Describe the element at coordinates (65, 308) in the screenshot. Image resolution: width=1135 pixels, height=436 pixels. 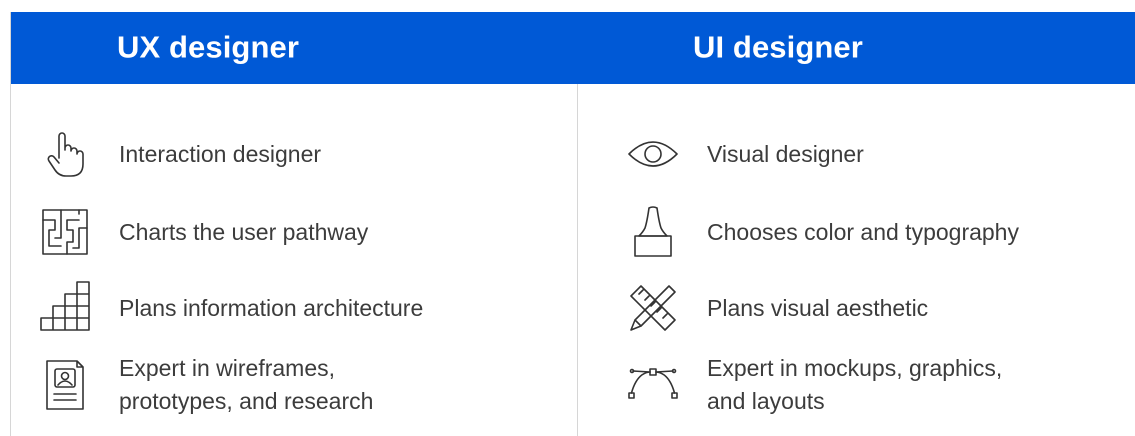
I see `blocks-staircase-icon` at that location.